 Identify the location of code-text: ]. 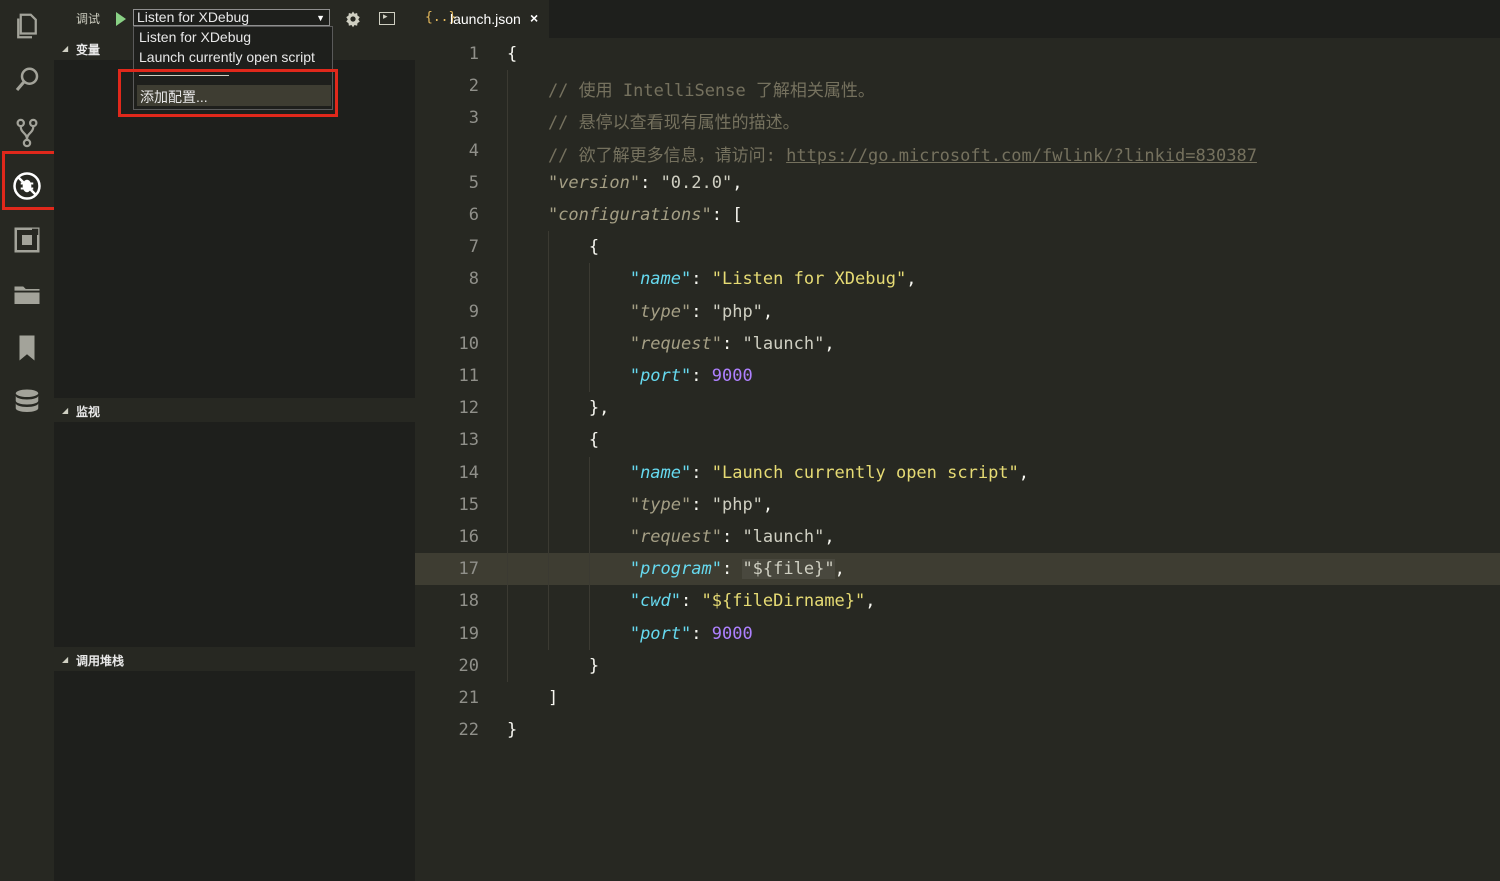
(532, 698).